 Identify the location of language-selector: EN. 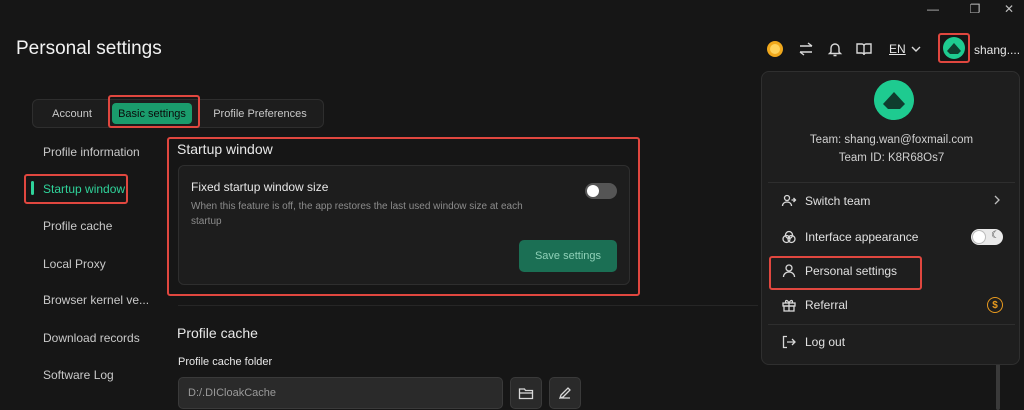
(905, 49).